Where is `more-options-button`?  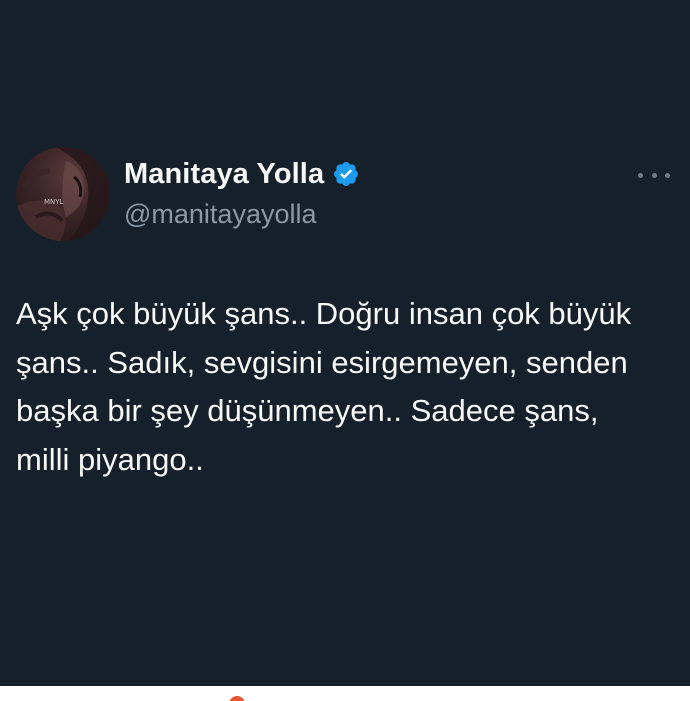
more-options-button is located at coordinates (654, 175).